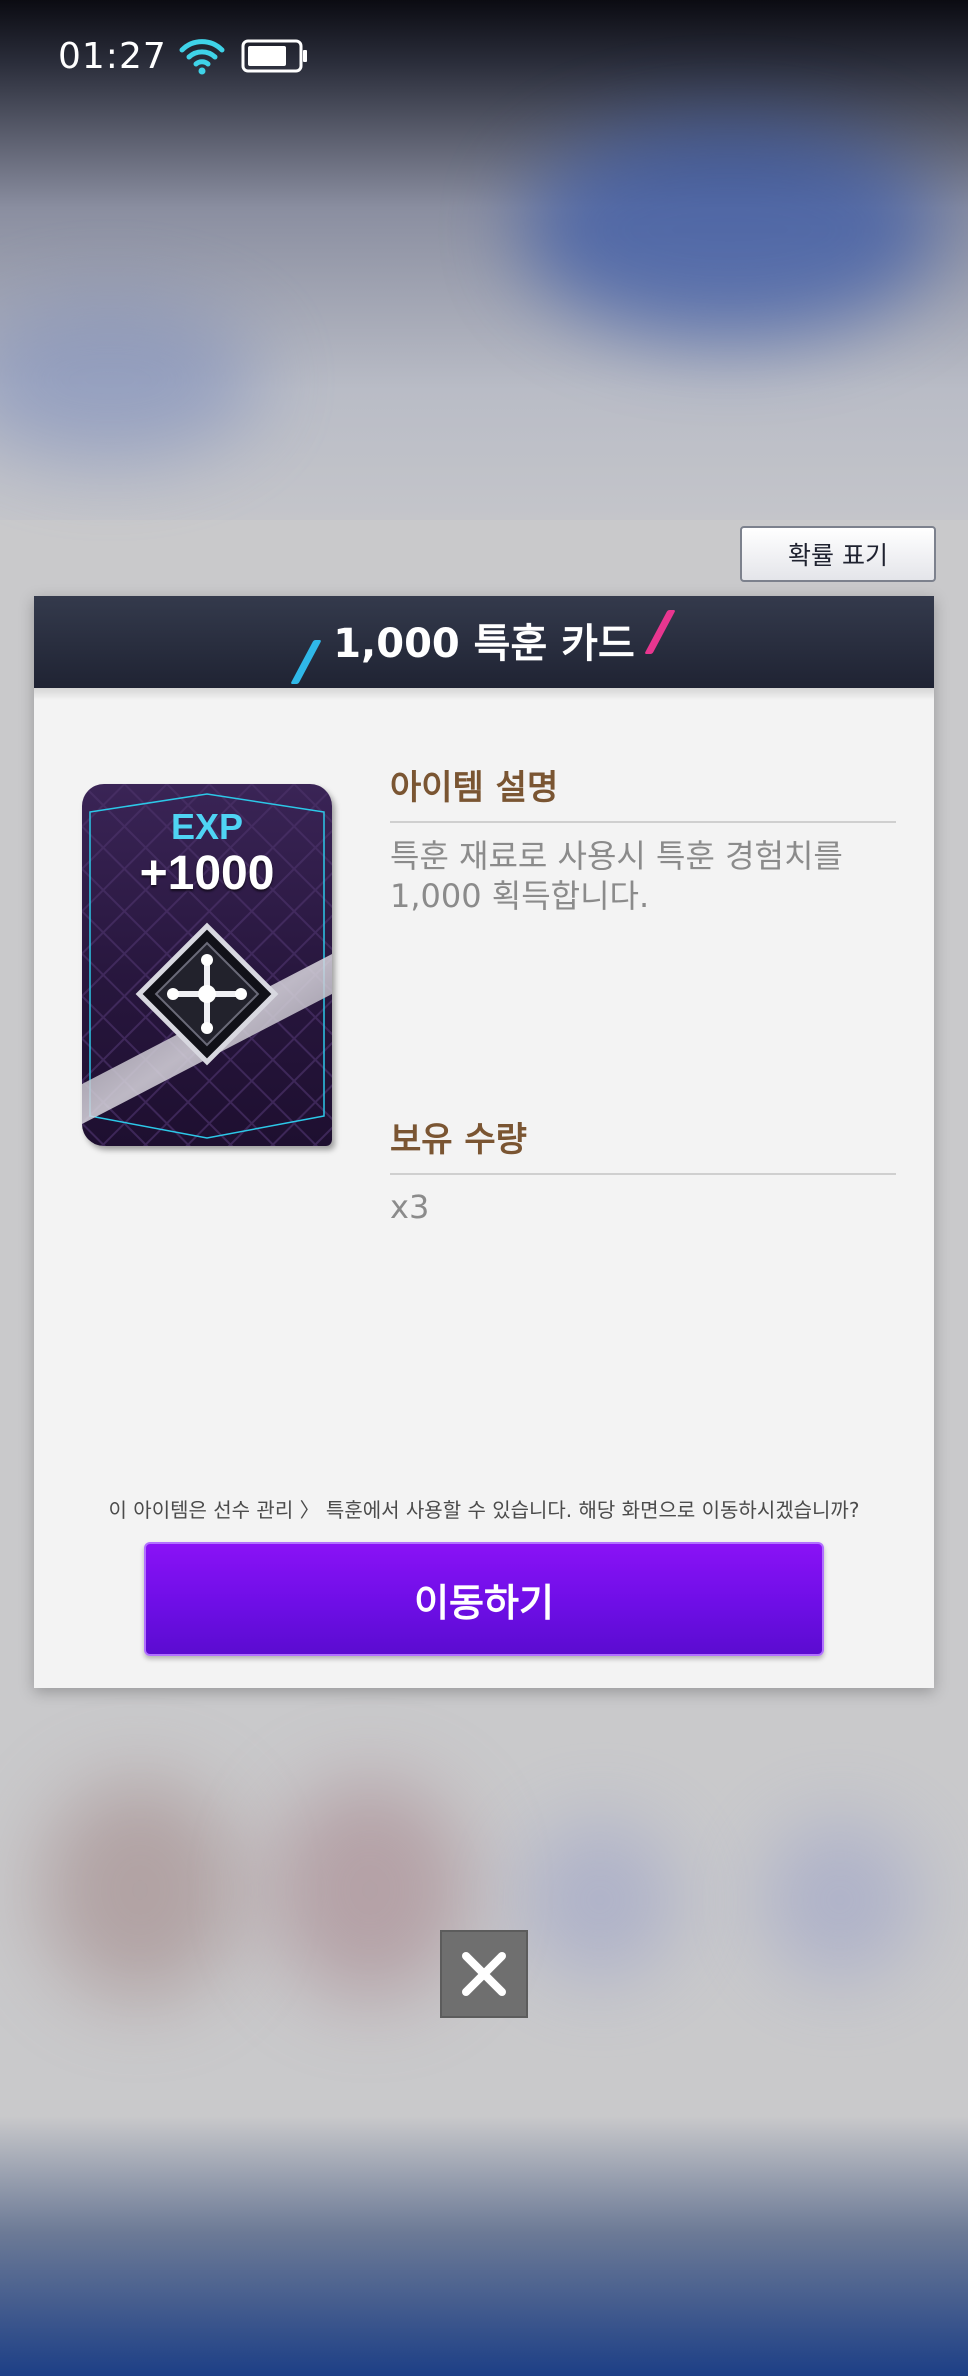 The image size is (968, 2376). I want to click on exp-value: +1000, so click(207, 873).